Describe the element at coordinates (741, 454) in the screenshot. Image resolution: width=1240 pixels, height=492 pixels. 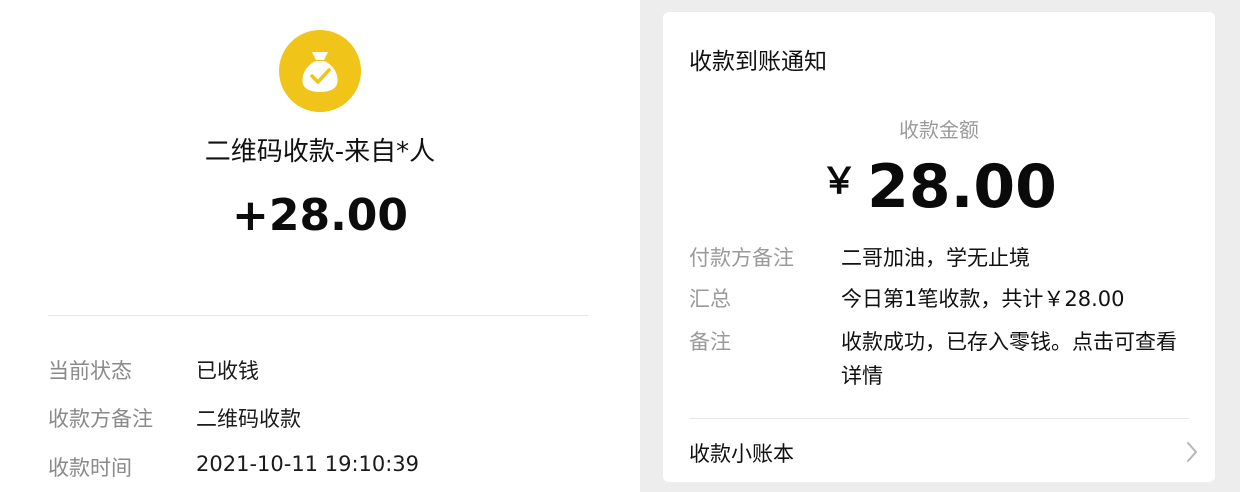
I see `ledger-label: 收款小账本` at that location.